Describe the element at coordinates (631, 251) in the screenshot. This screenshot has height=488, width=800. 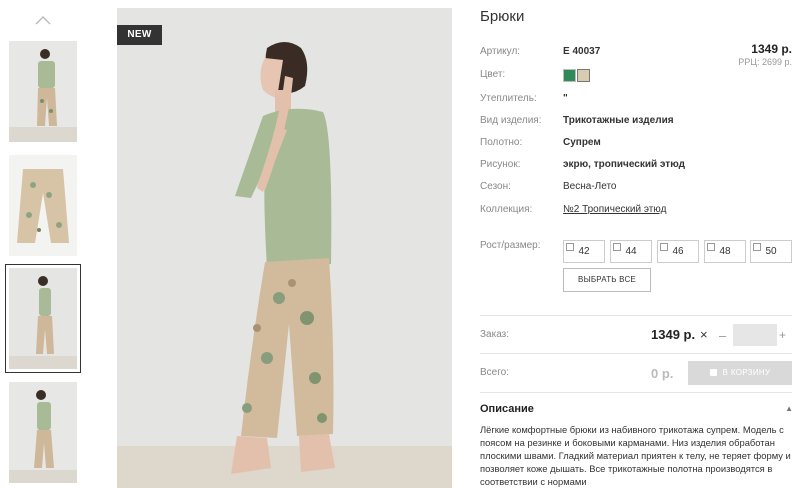
I see `size-option-44: 44` at that location.